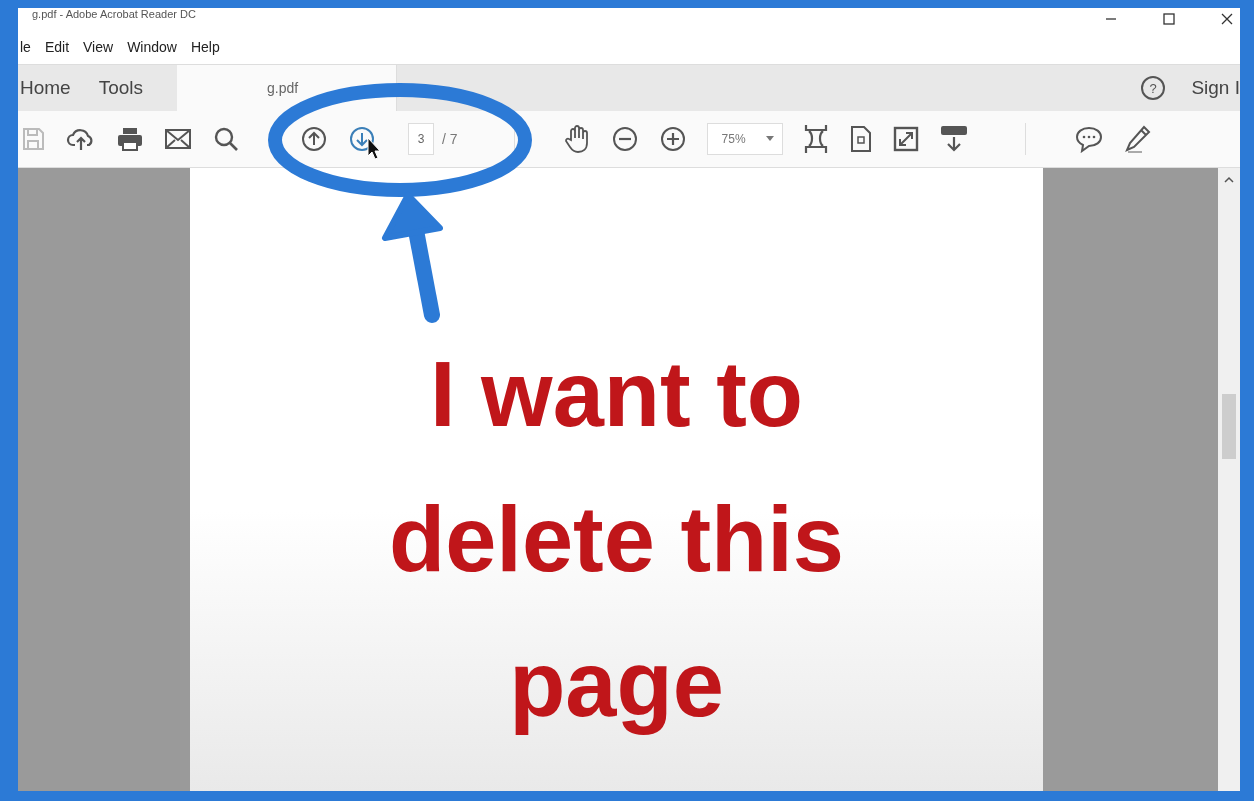  Describe the element at coordinates (1088, 139) in the screenshot. I see `comment-icon` at that location.